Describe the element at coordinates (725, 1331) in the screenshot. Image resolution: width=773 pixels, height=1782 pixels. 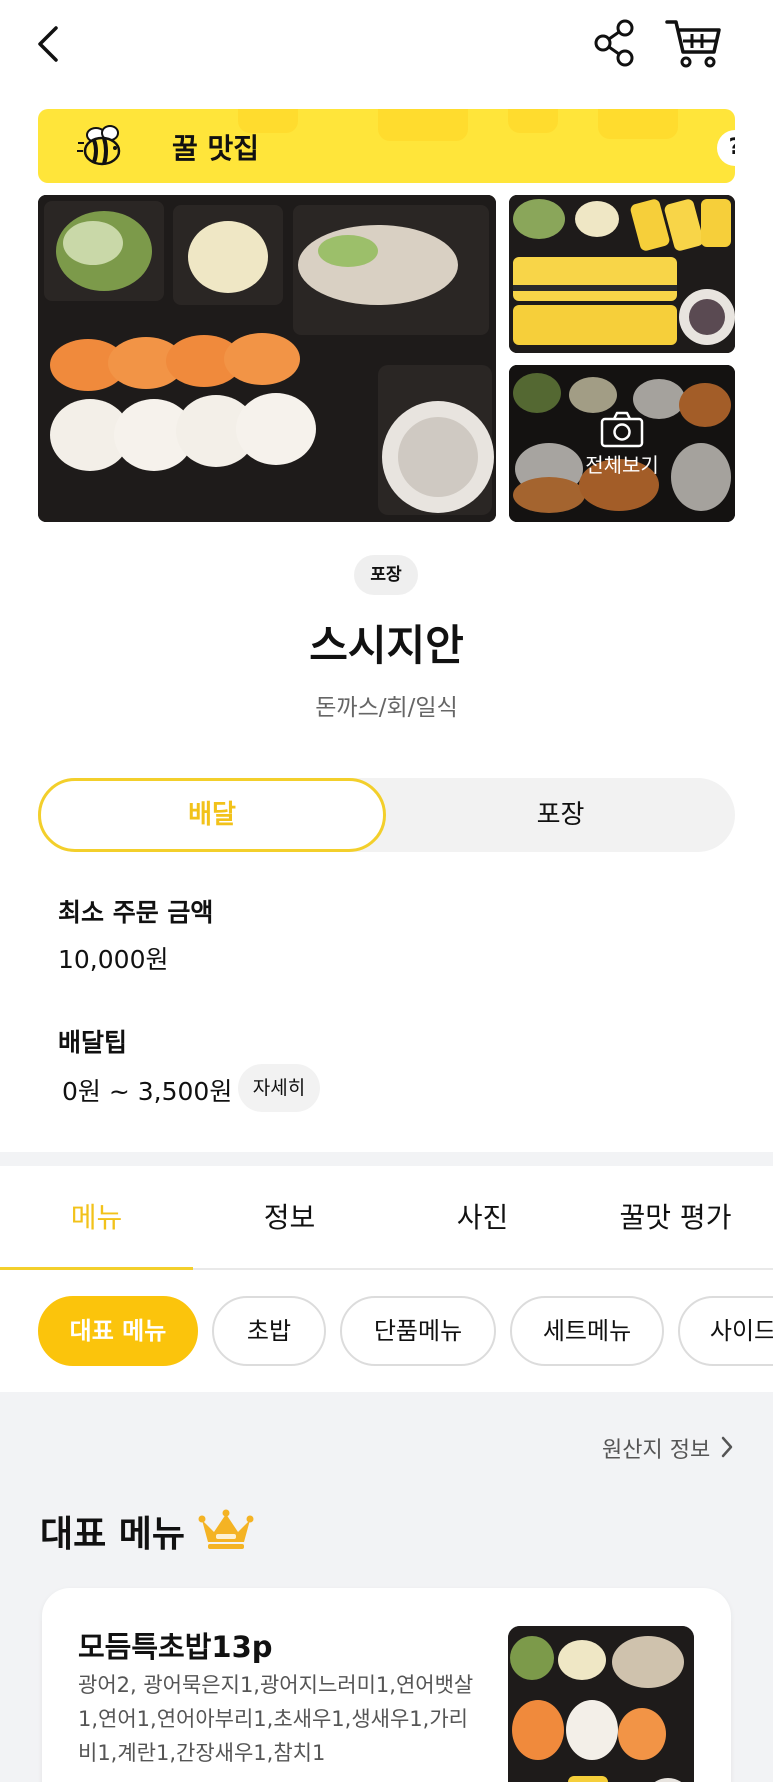
I see `category-chip-side: 사이드` at that location.